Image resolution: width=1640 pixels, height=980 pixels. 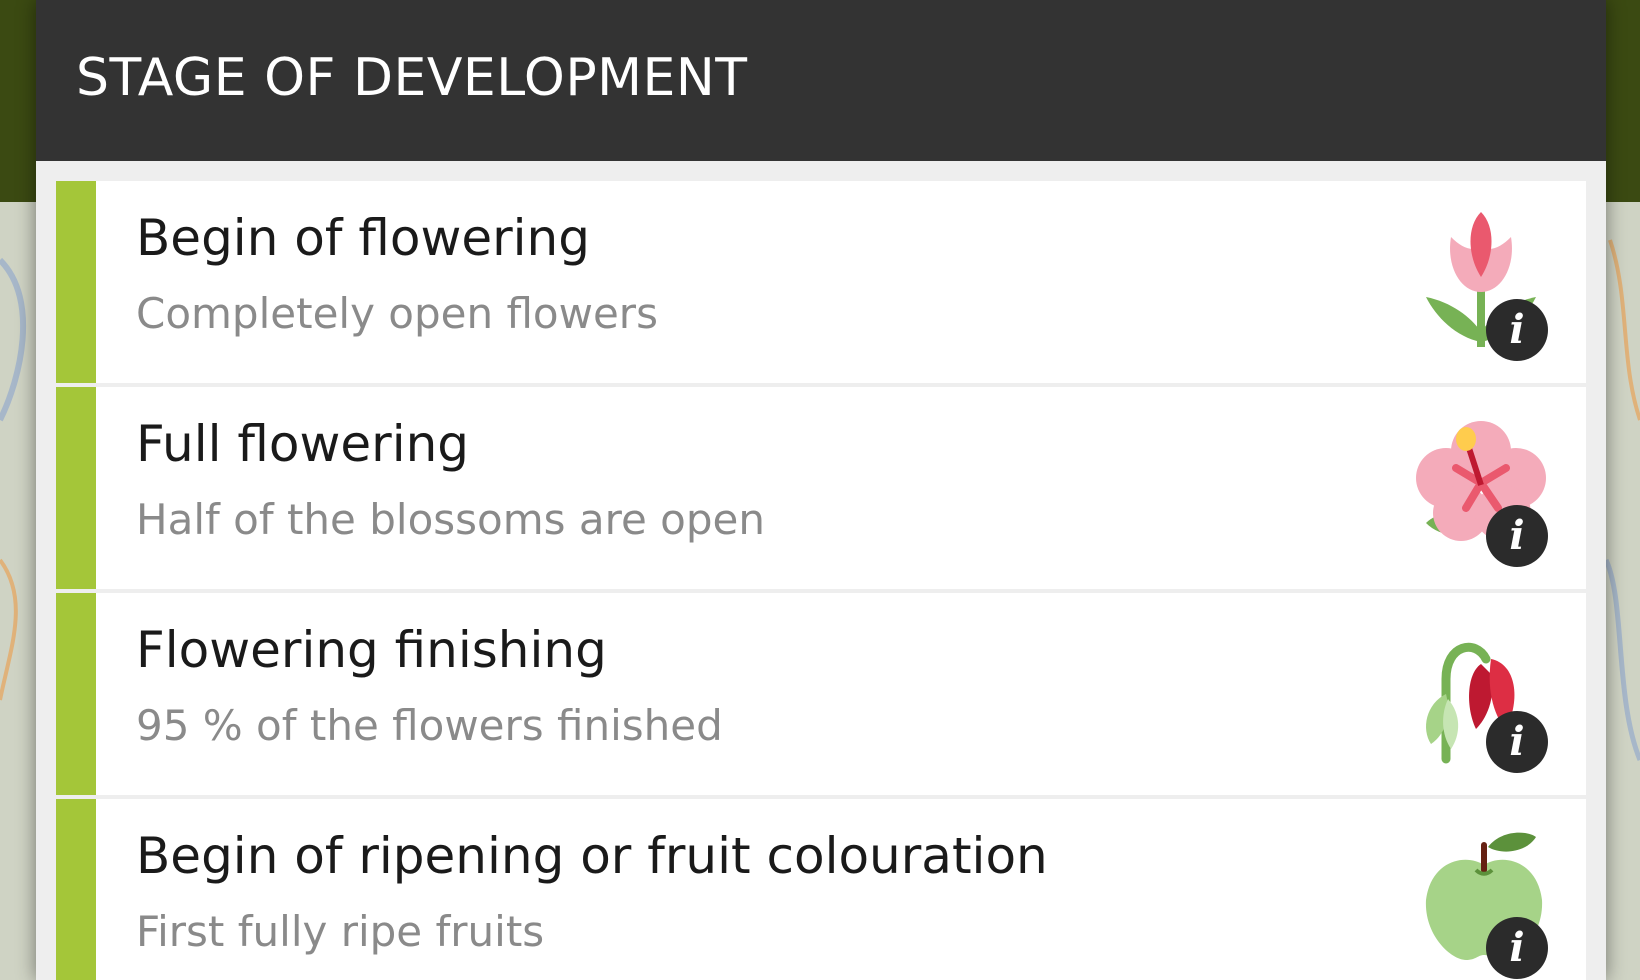 I want to click on dialog-title: STAGE OF DEVELOPMENT, so click(x=412, y=78).